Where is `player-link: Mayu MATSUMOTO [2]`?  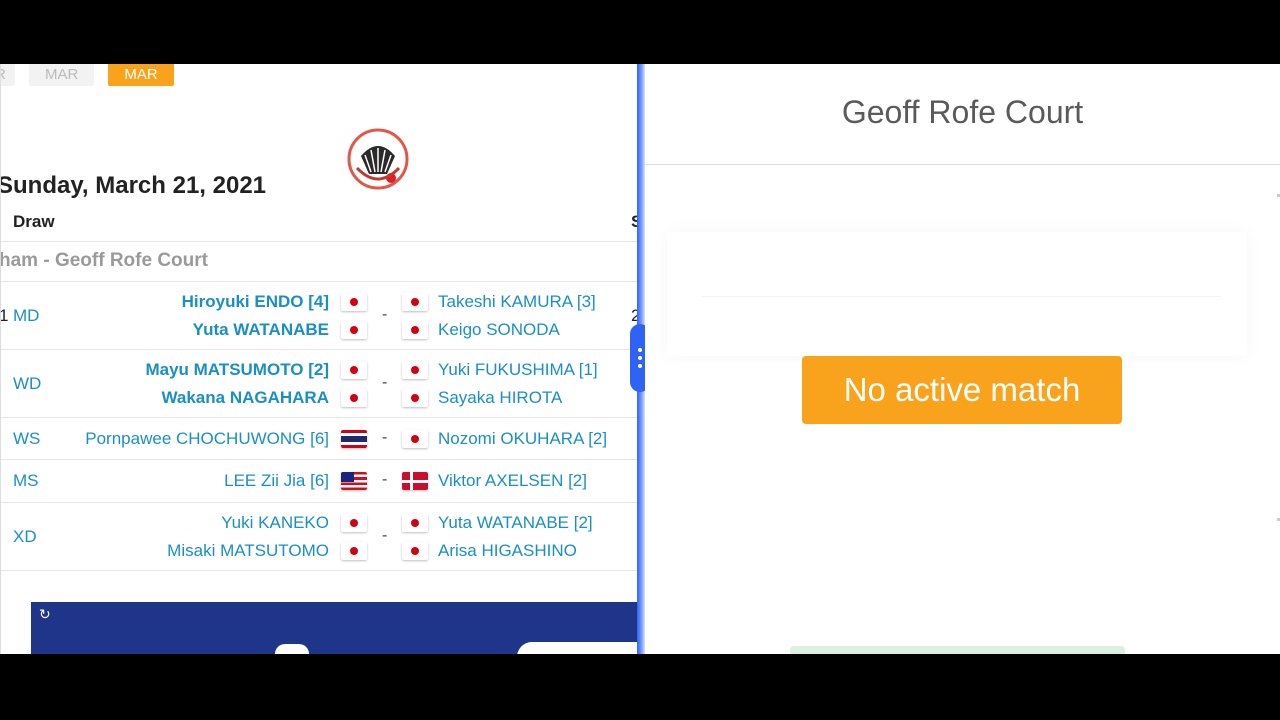 player-link: Mayu MATSUMOTO [2] is located at coordinates (237, 370).